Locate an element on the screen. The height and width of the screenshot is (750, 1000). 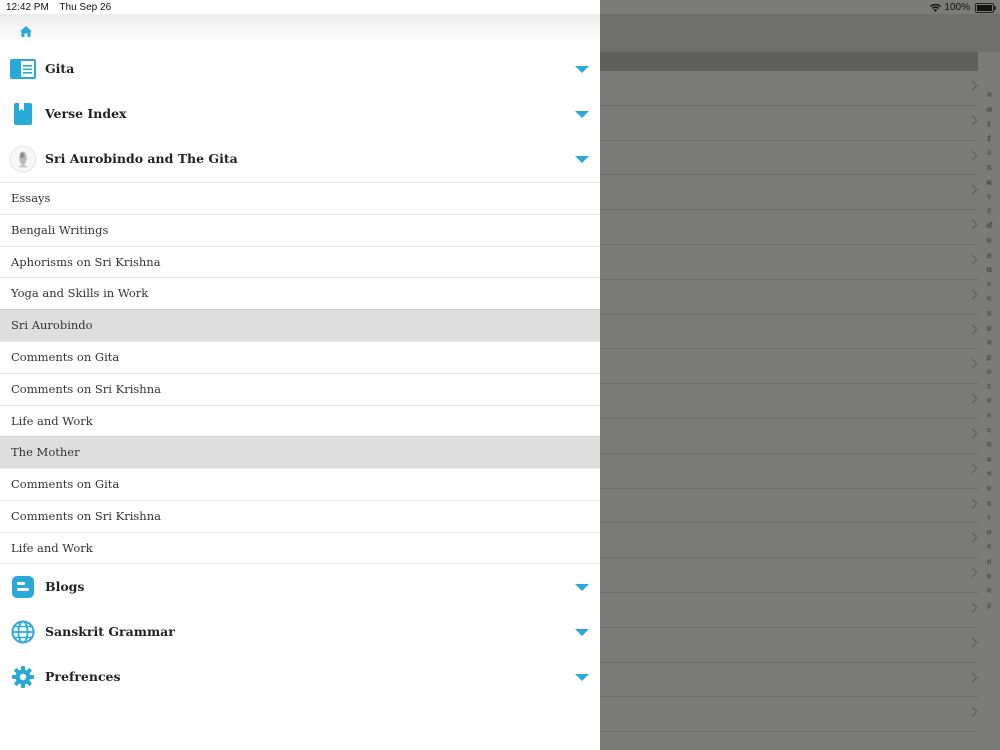
submenu-item-mother-comments-krishna: Comments on Sri Krishna is located at coordinates (300, 515).